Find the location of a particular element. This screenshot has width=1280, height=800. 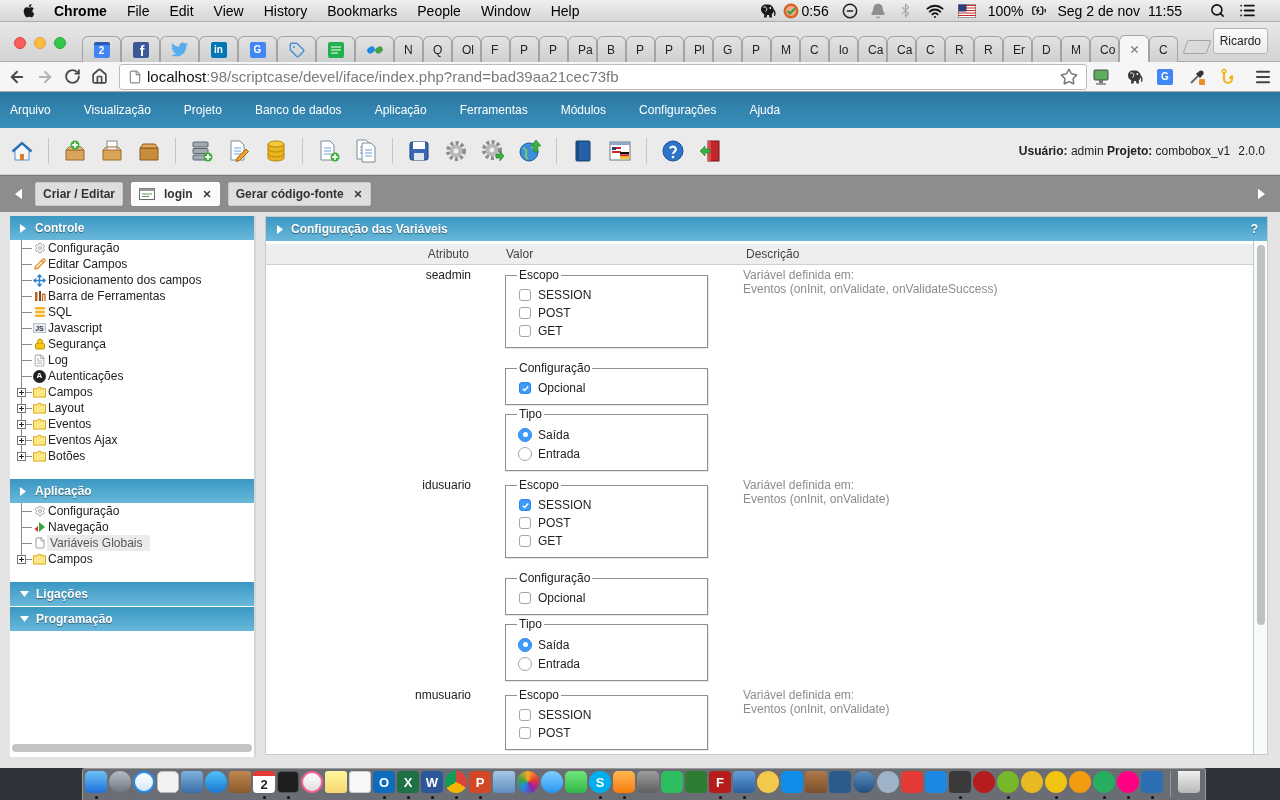

tree-item: Log is located at coordinates (58, 360).